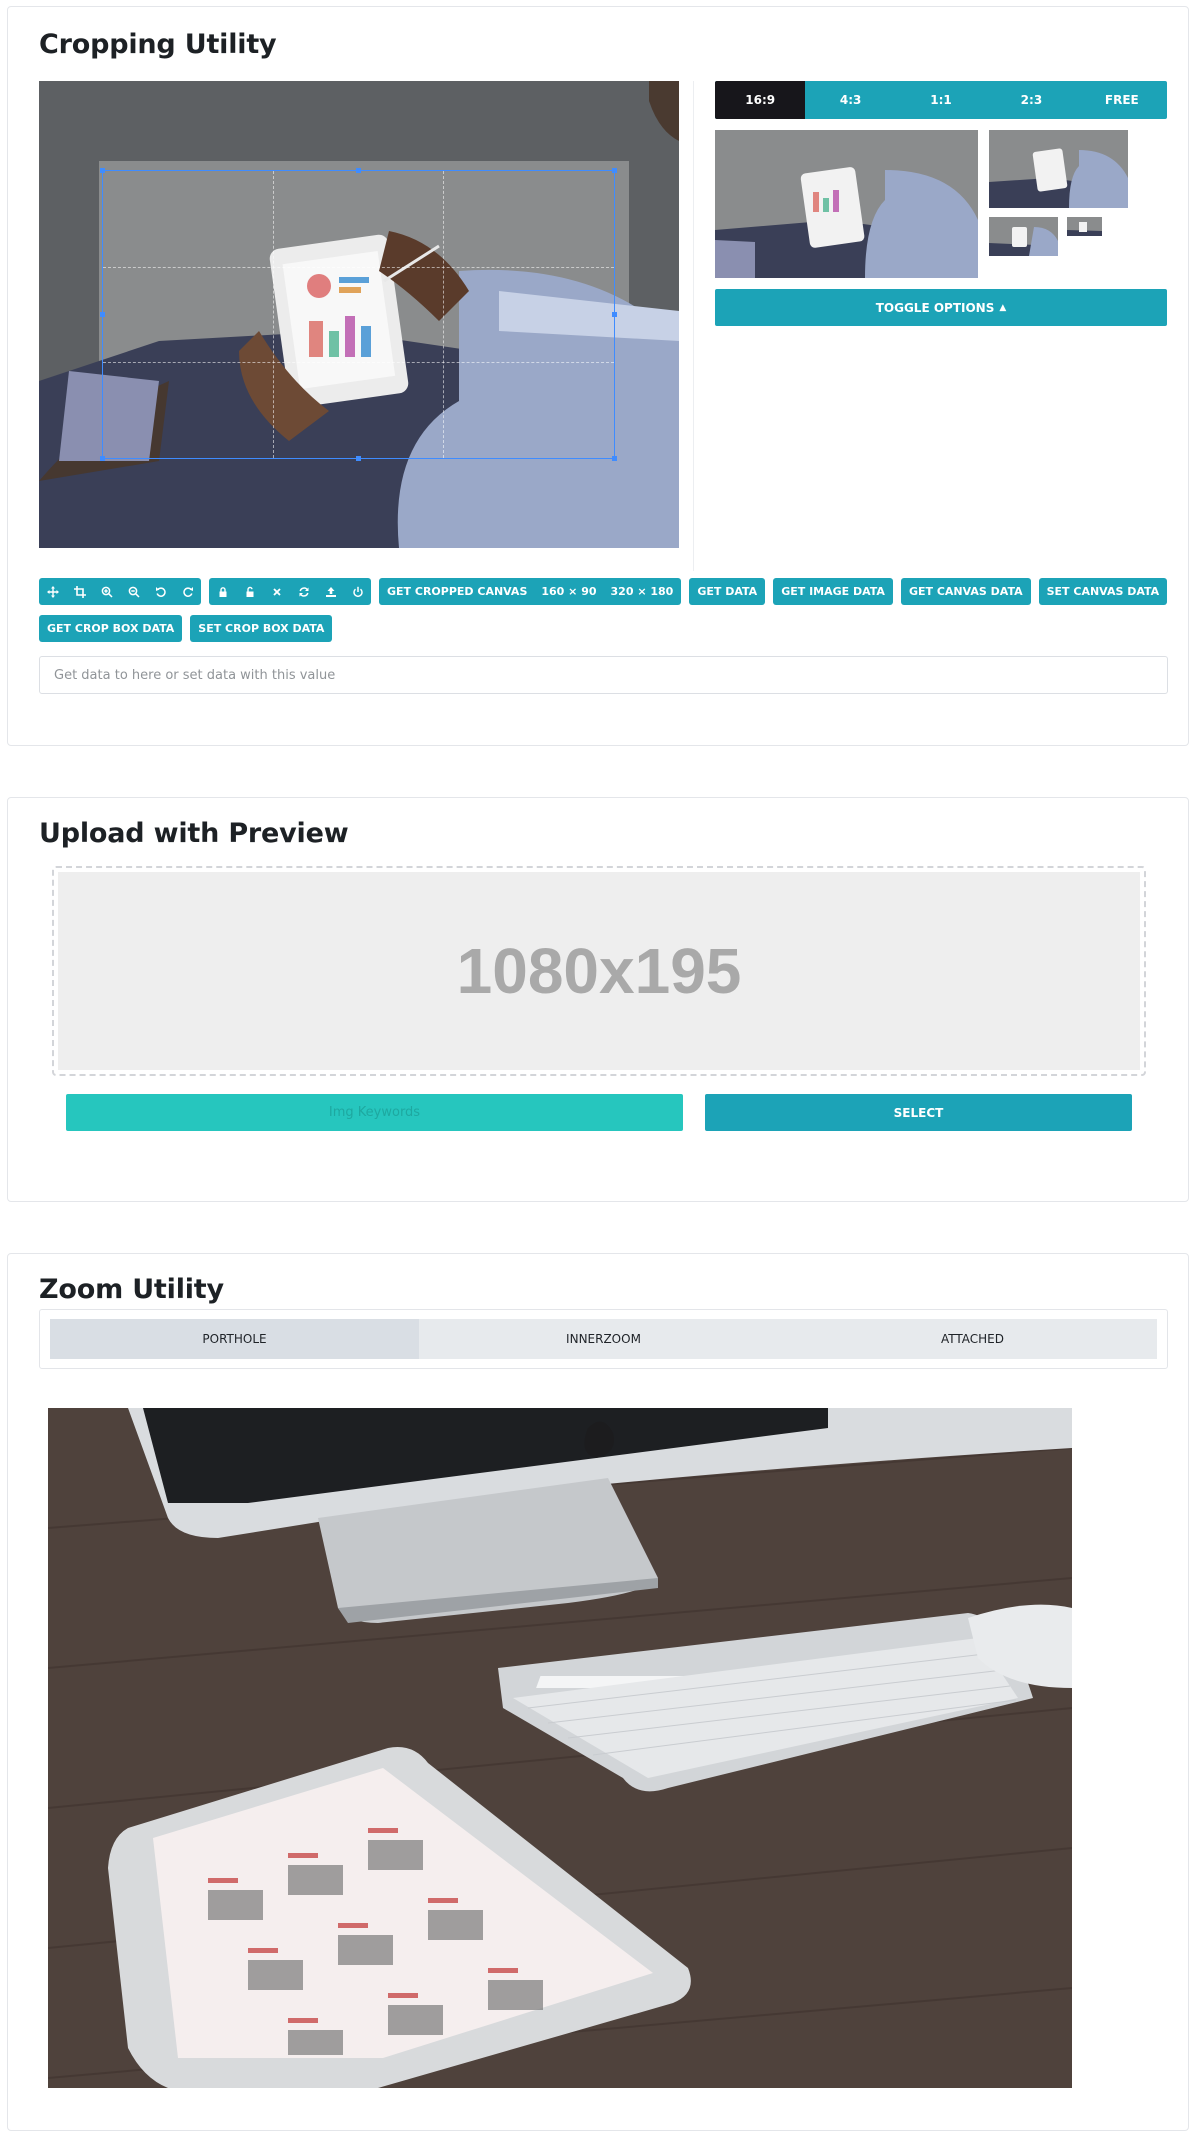 Image resolution: width=1197 pixels, height=2138 pixels. Describe the element at coordinates (194, 833) in the screenshot. I see `upload-preview-title: Upload with Preview` at that location.